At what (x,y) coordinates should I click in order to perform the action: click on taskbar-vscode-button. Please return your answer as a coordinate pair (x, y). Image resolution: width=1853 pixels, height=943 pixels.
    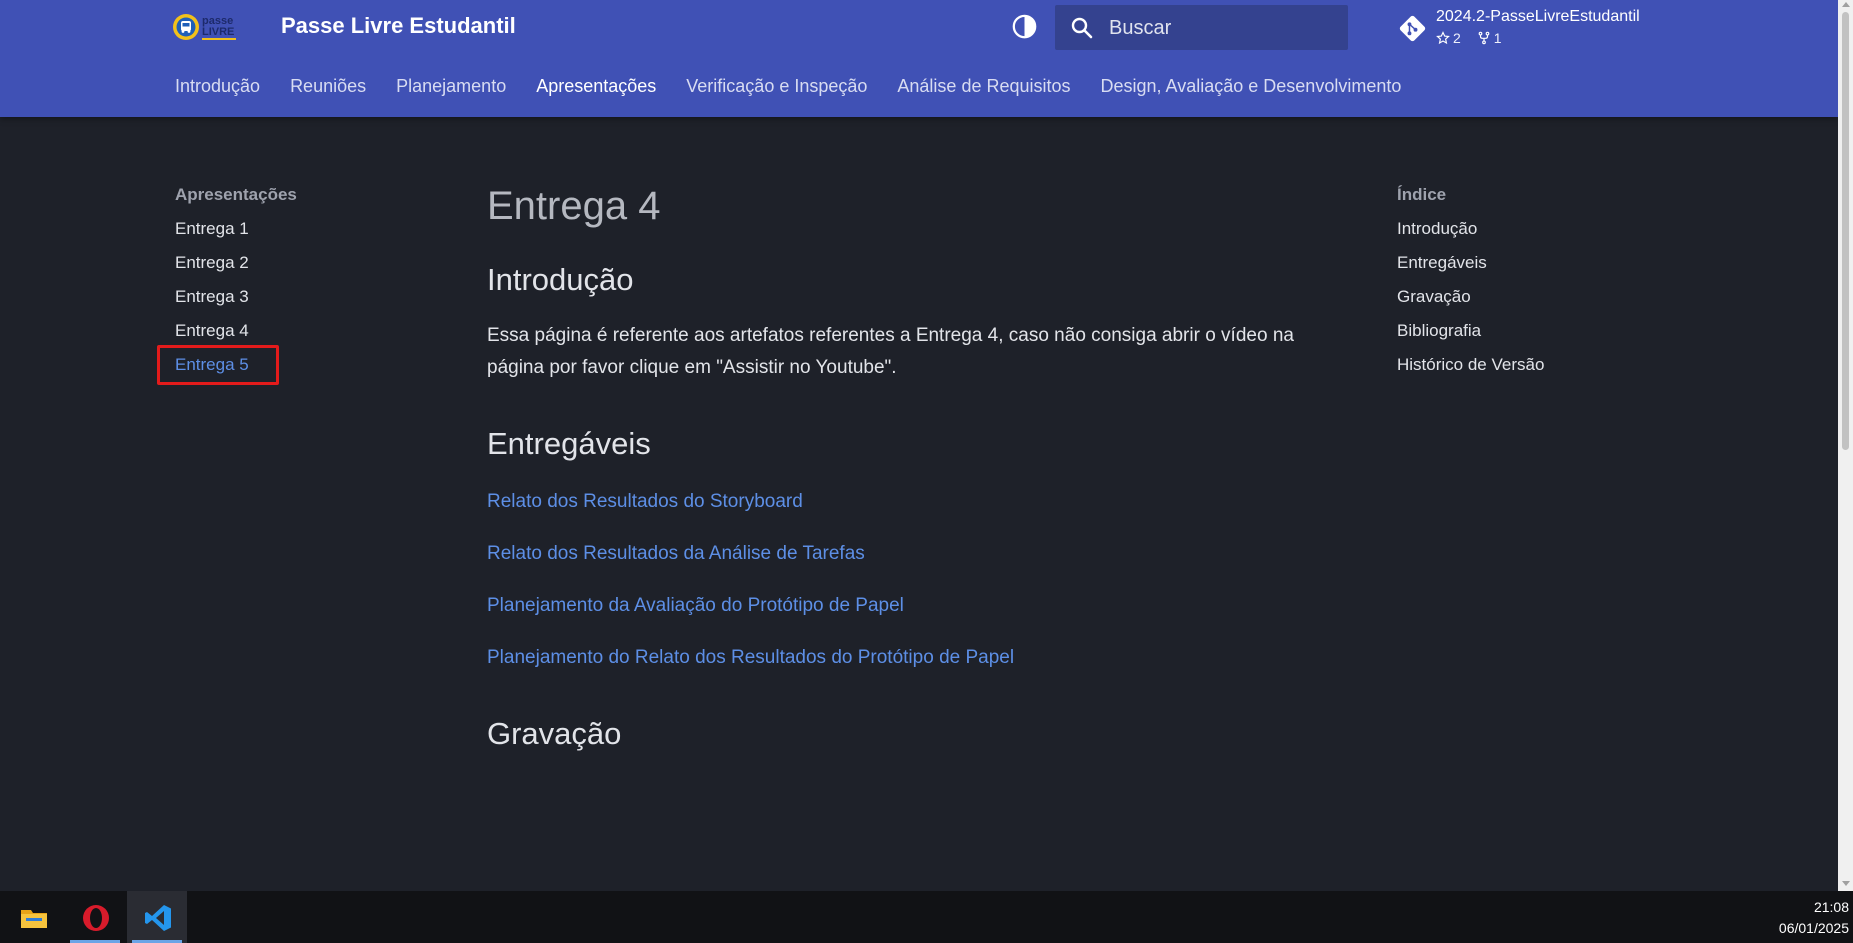
    Looking at the image, I should click on (157, 917).